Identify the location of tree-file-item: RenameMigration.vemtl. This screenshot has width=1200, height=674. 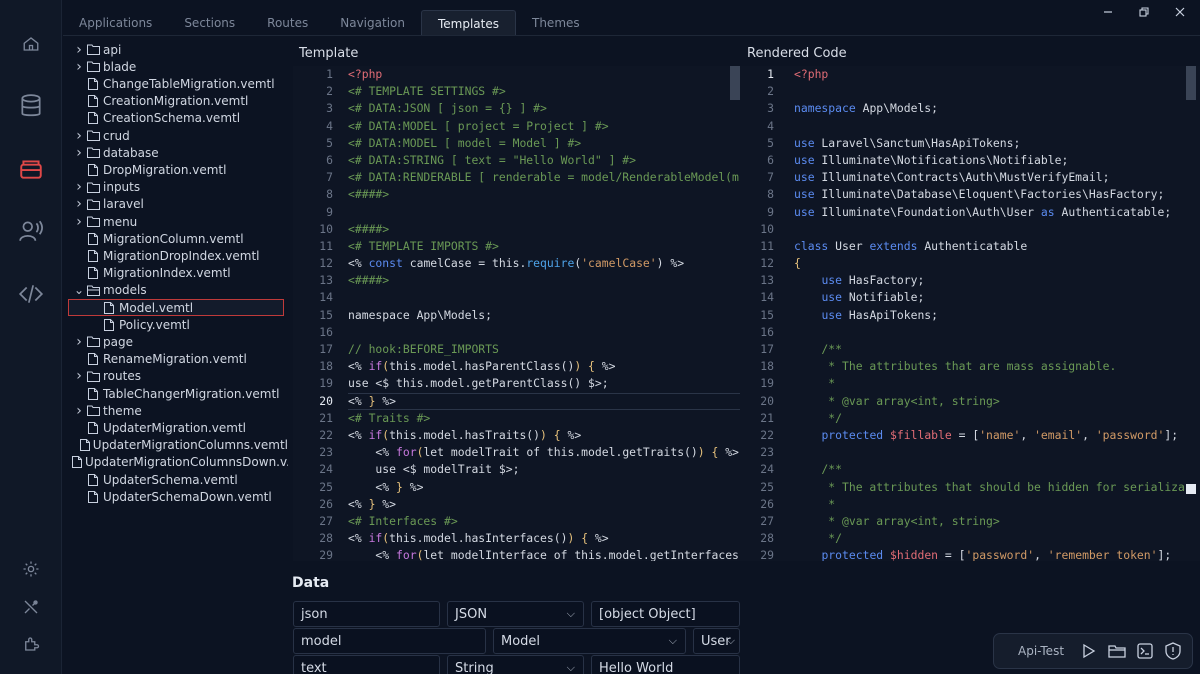
(180, 359).